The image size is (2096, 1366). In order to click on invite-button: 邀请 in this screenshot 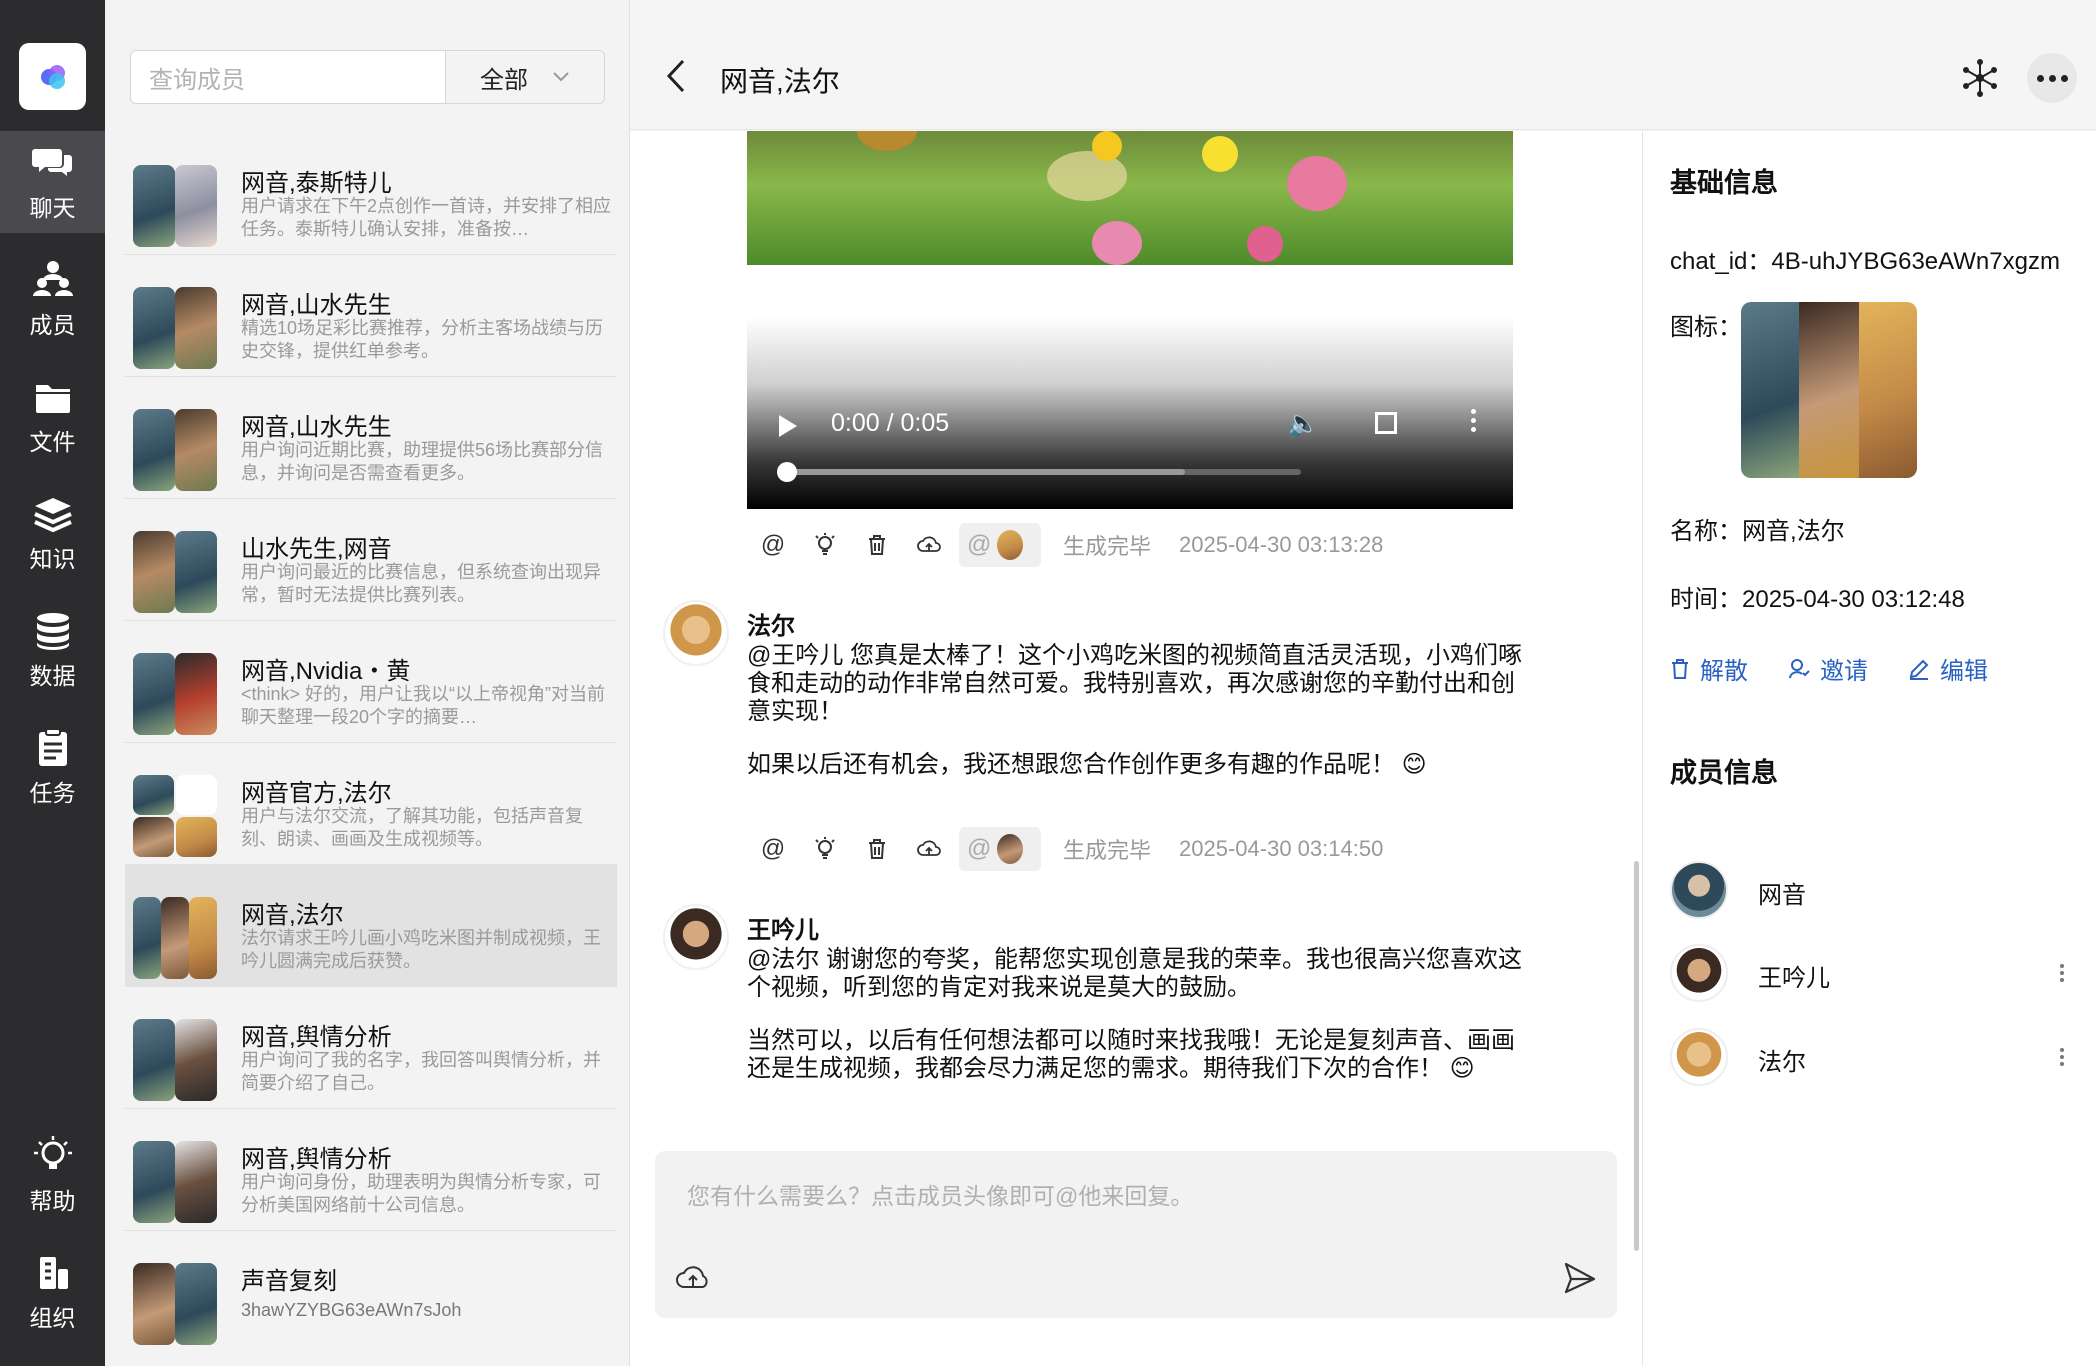, I will do `click(1844, 668)`.